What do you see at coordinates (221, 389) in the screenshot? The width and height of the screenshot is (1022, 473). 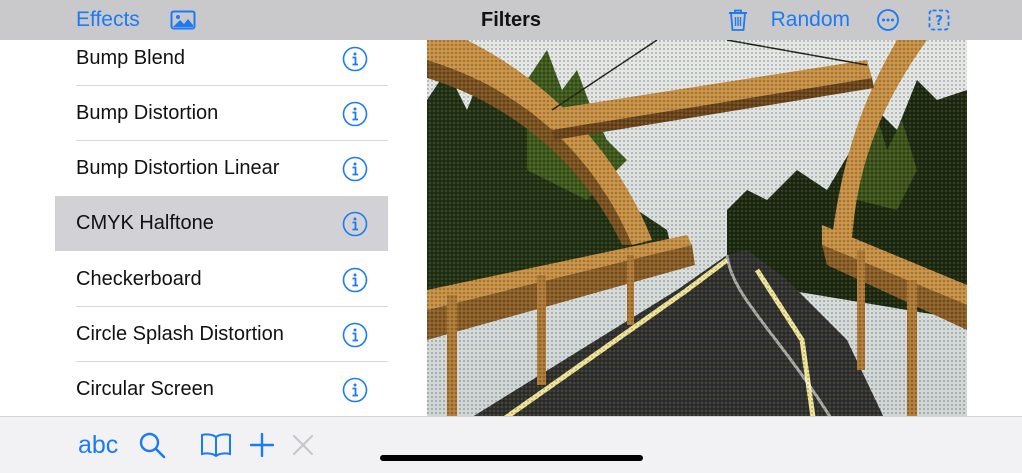 I see `filter-row: Circular Screen` at bounding box center [221, 389].